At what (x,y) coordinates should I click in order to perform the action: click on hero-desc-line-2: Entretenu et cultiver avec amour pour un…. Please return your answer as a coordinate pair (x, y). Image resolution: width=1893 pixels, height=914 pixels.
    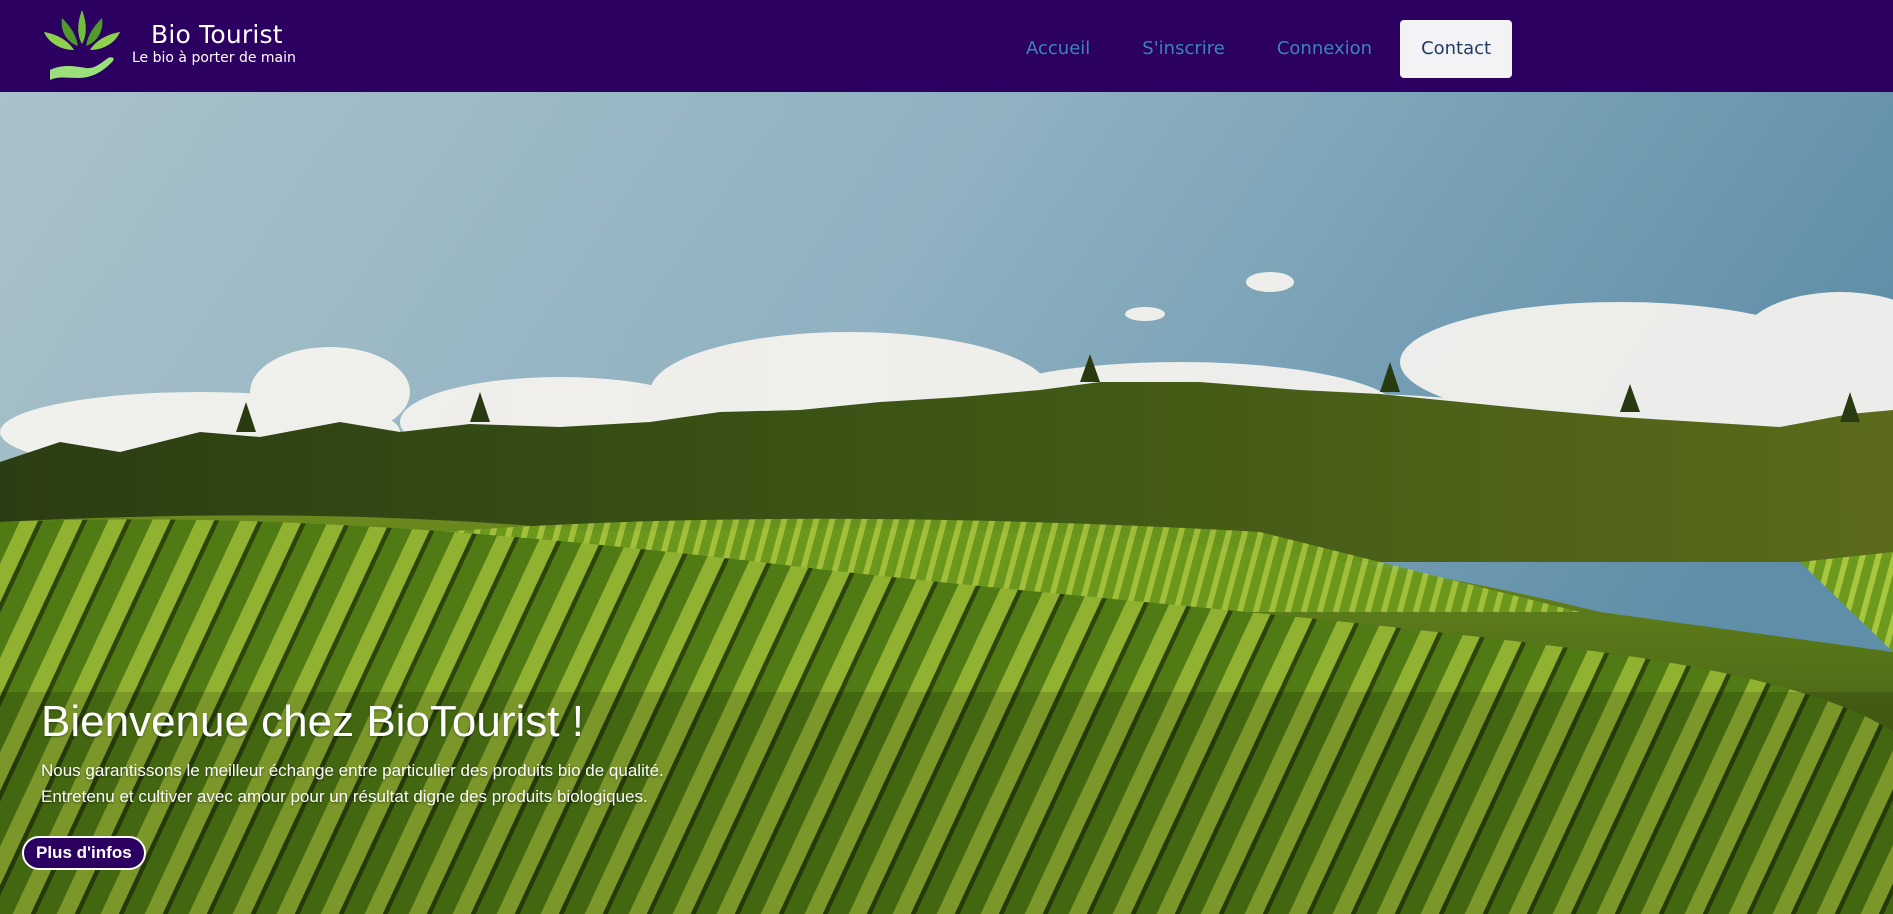
    Looking at the image, I should click on (344, 796).